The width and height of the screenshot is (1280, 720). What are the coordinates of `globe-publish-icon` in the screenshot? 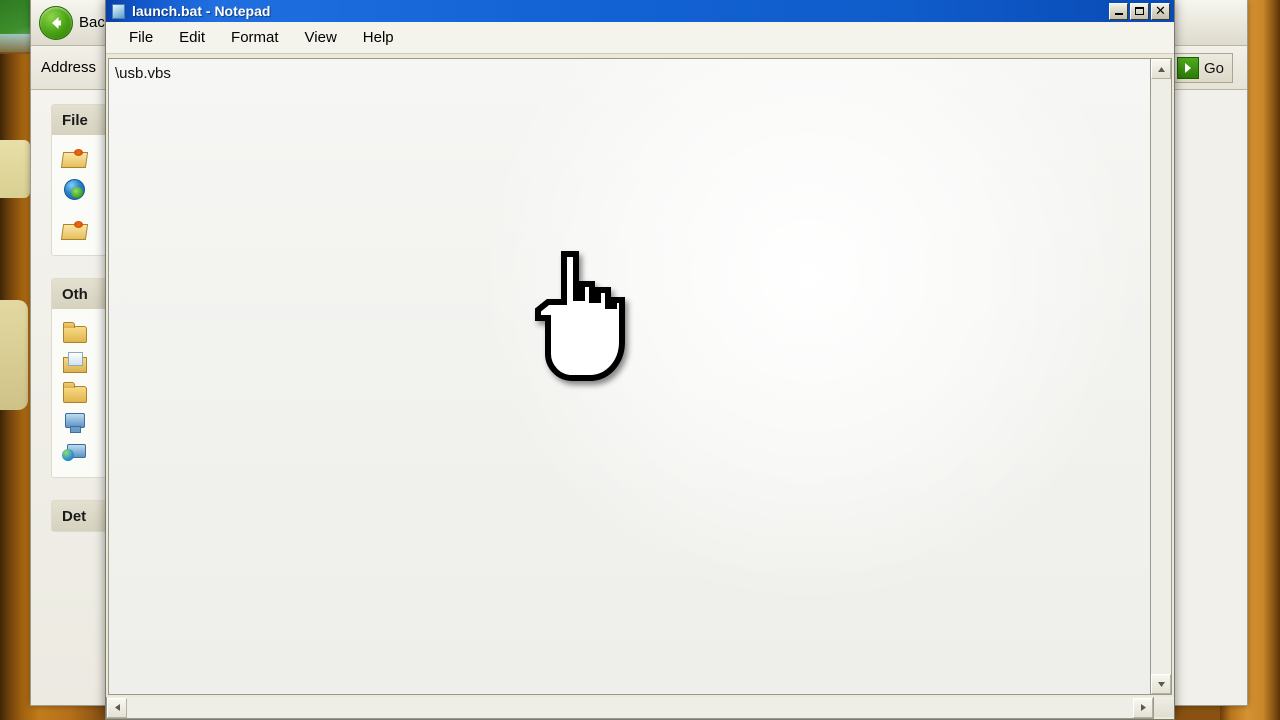 It's located at (75, 188).